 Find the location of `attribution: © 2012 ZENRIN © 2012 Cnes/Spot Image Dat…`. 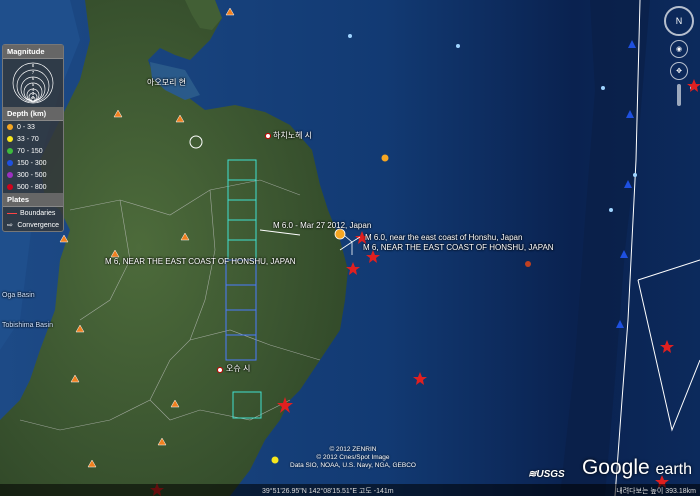

attribution: © 2012 ZENRIN © 2012 Cnes/Spot Image Dat… is located at coordinates (353, 458).